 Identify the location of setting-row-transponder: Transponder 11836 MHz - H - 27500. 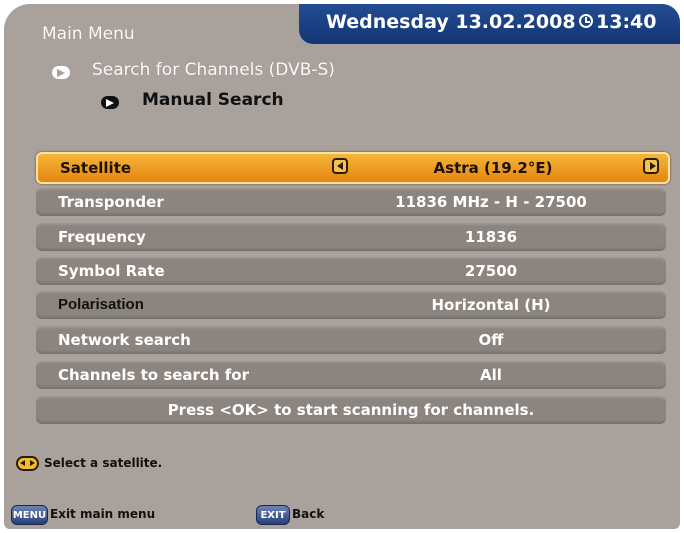
(351, 202).